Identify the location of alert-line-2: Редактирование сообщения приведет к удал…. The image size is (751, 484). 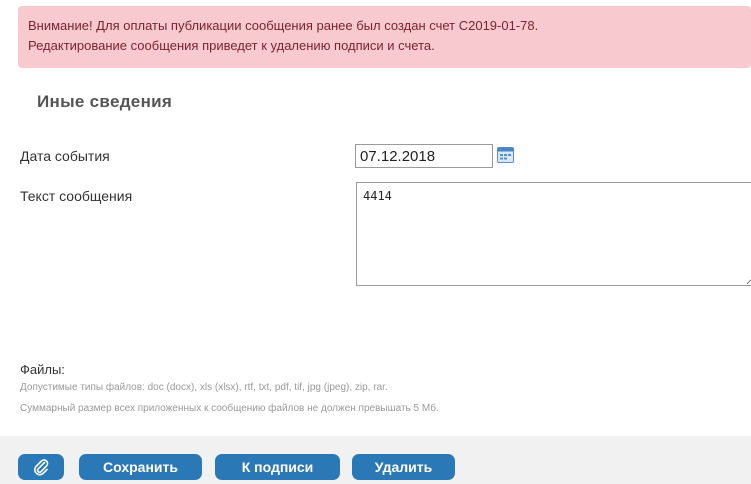
(231, 45).